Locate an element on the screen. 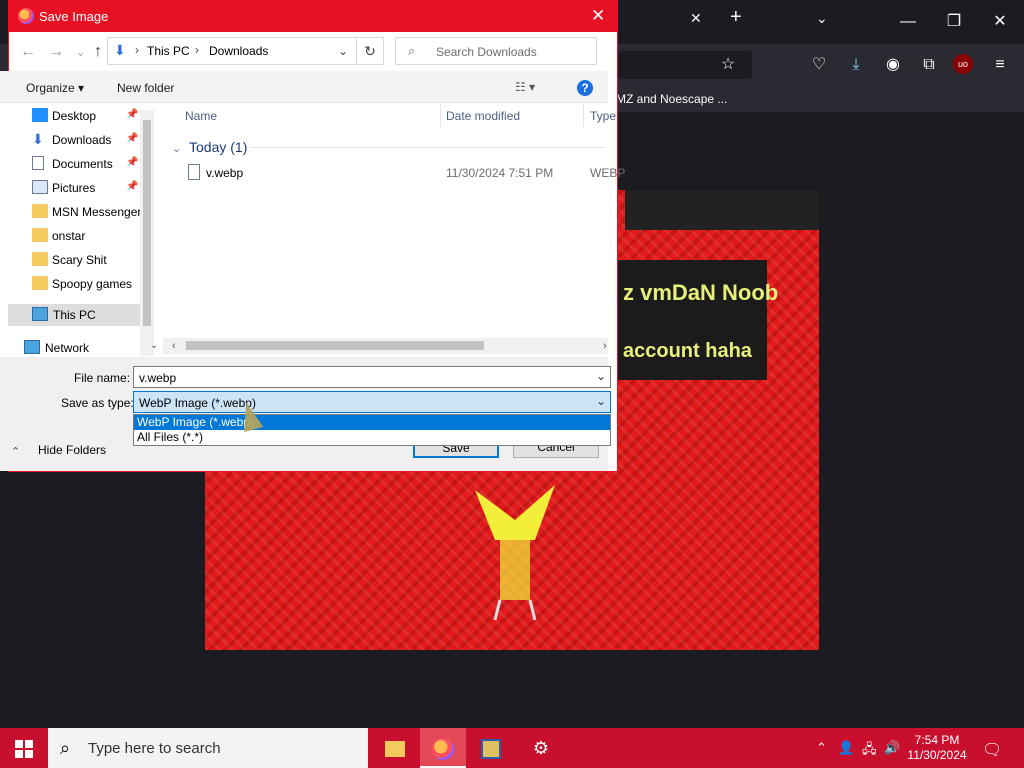 The width and height of the screenshot is (1024, 768). extensions-icon: ⧉ is located at coordinates (929, 65).